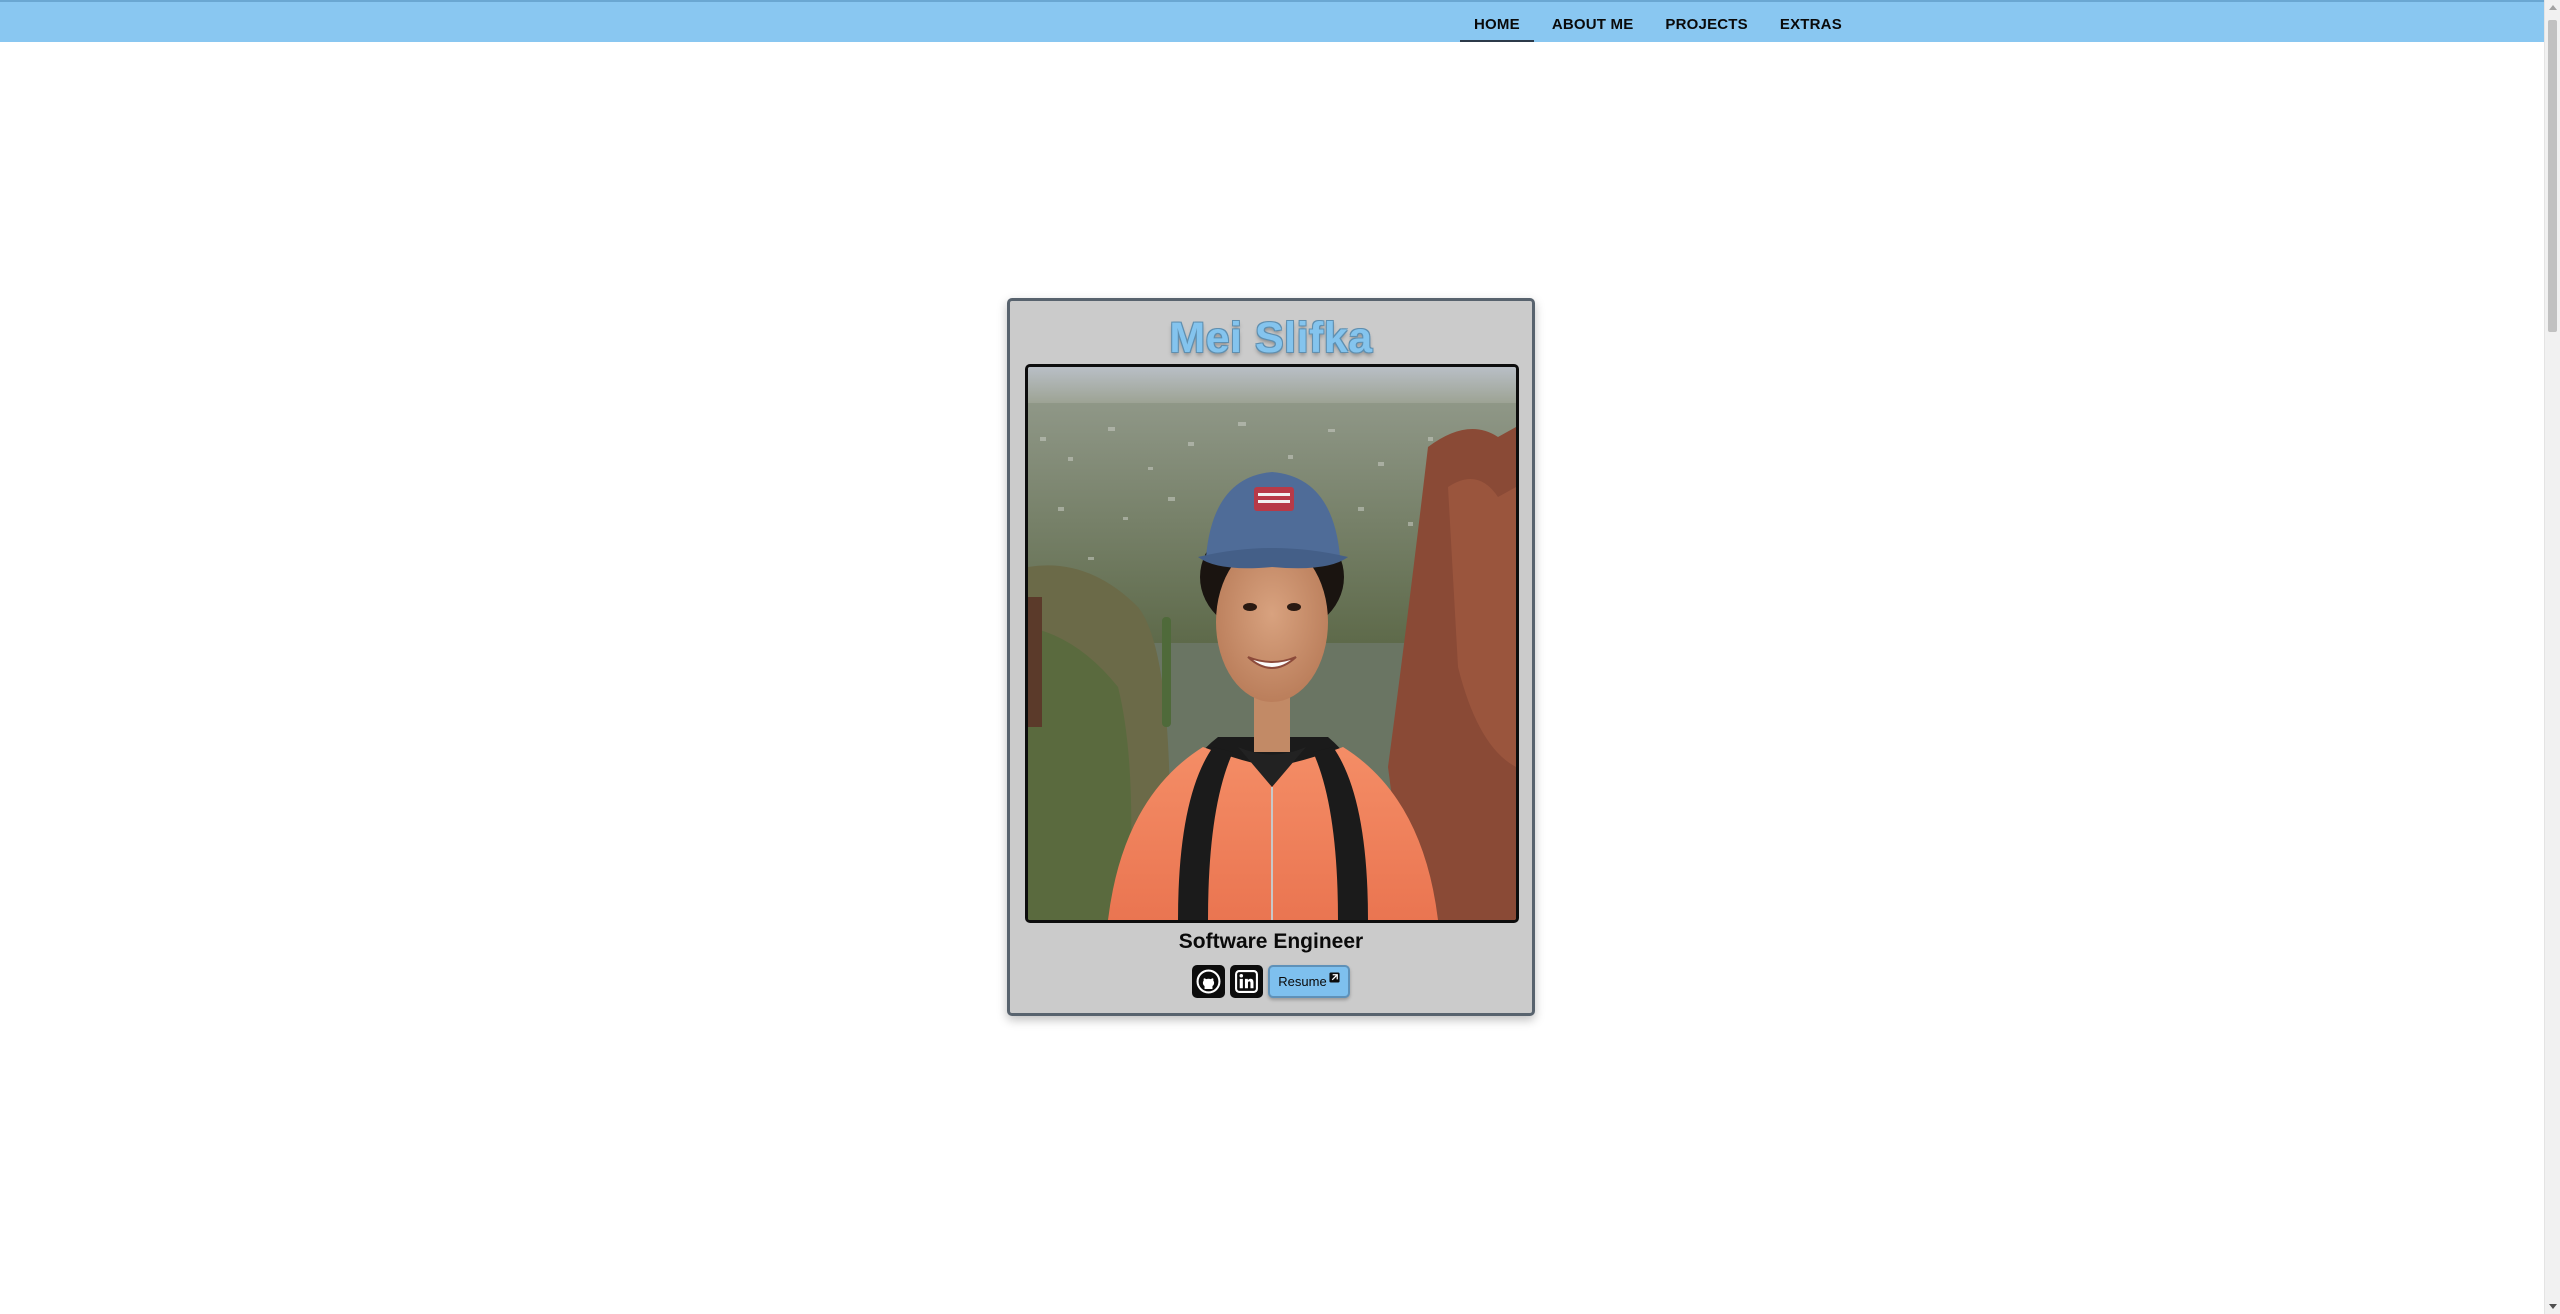 The image size is (2560, 1314). Describe the element at coordinates (1593, 22) in the screenshot. I see `nav-about-me: ABOUT ME` at that location.